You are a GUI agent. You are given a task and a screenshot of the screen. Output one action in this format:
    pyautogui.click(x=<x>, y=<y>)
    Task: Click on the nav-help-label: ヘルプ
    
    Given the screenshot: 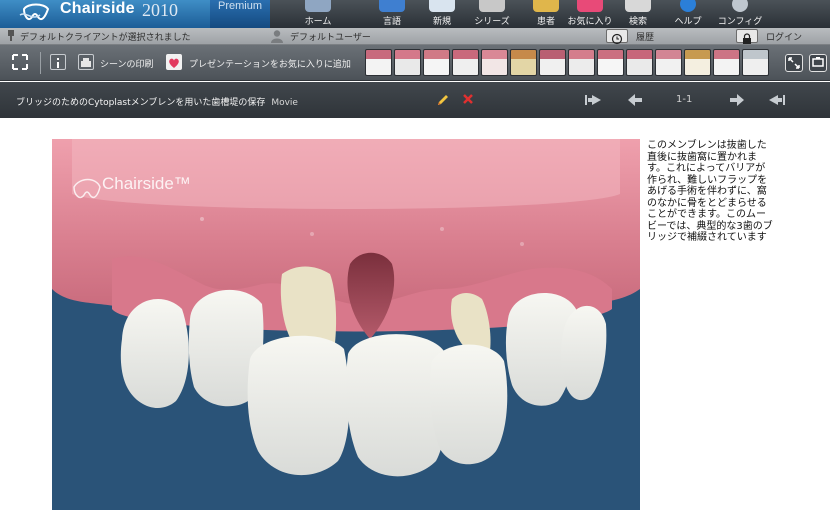 What is the action you would take?
    pyautogui.click(x=688, y=22)
    